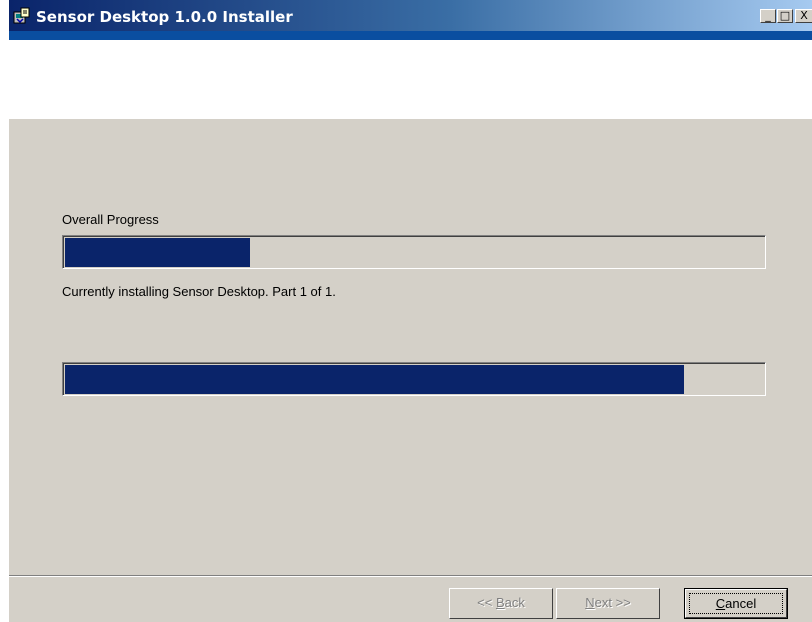 This screenshot has width=812, height=622. What do you see at coordinates (374, 379) in the screenshot?
I see `current-progress-fill` at bounding box center [374, 379].